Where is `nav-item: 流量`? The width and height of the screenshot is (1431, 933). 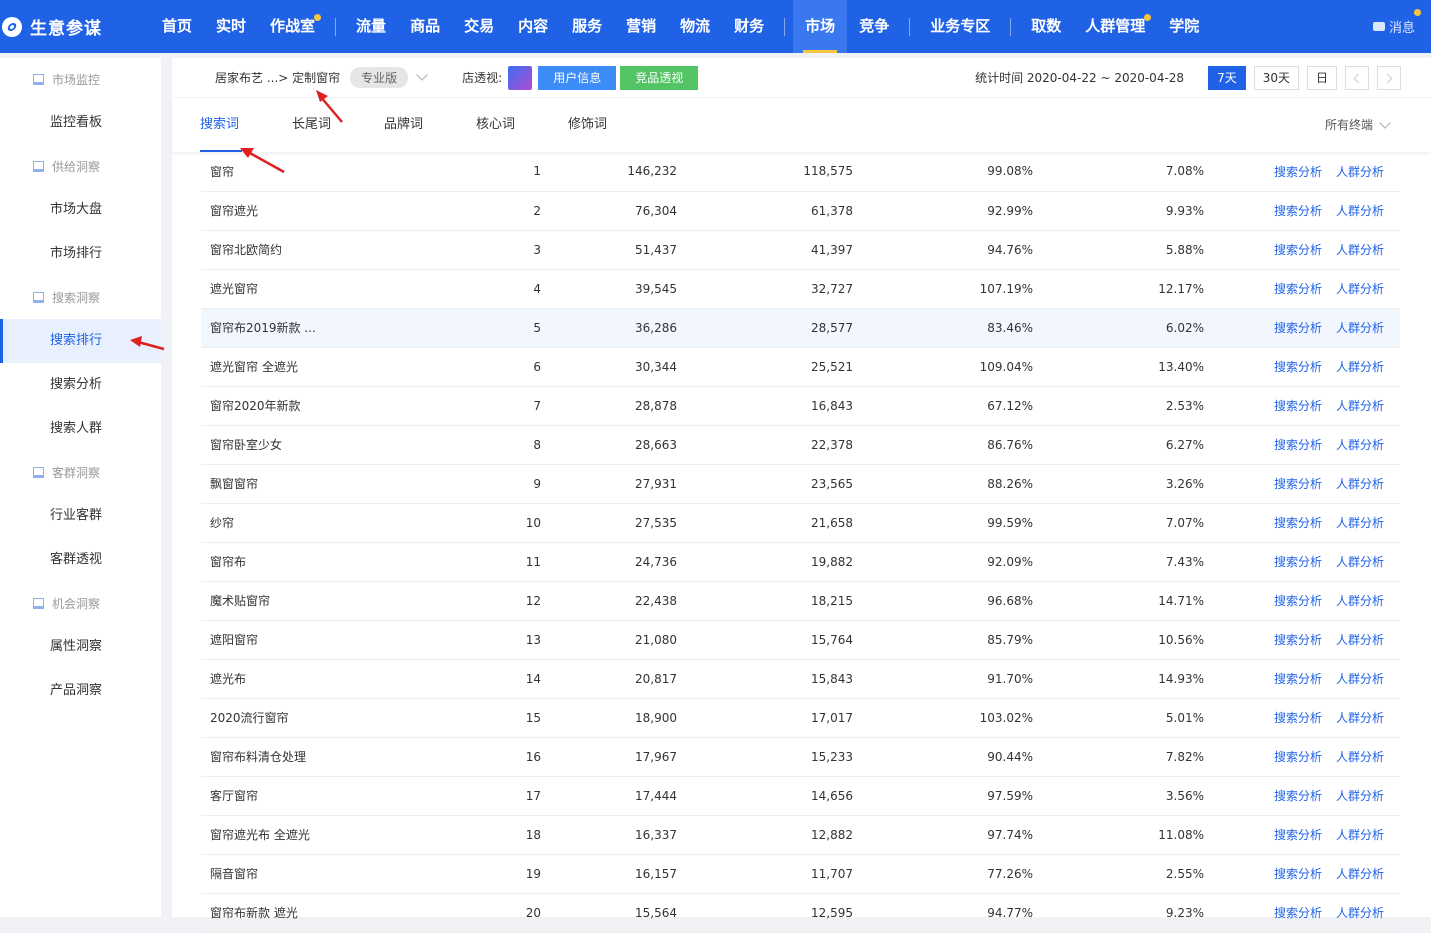
nav-item: 流量 is located at coordinates (371, 26).